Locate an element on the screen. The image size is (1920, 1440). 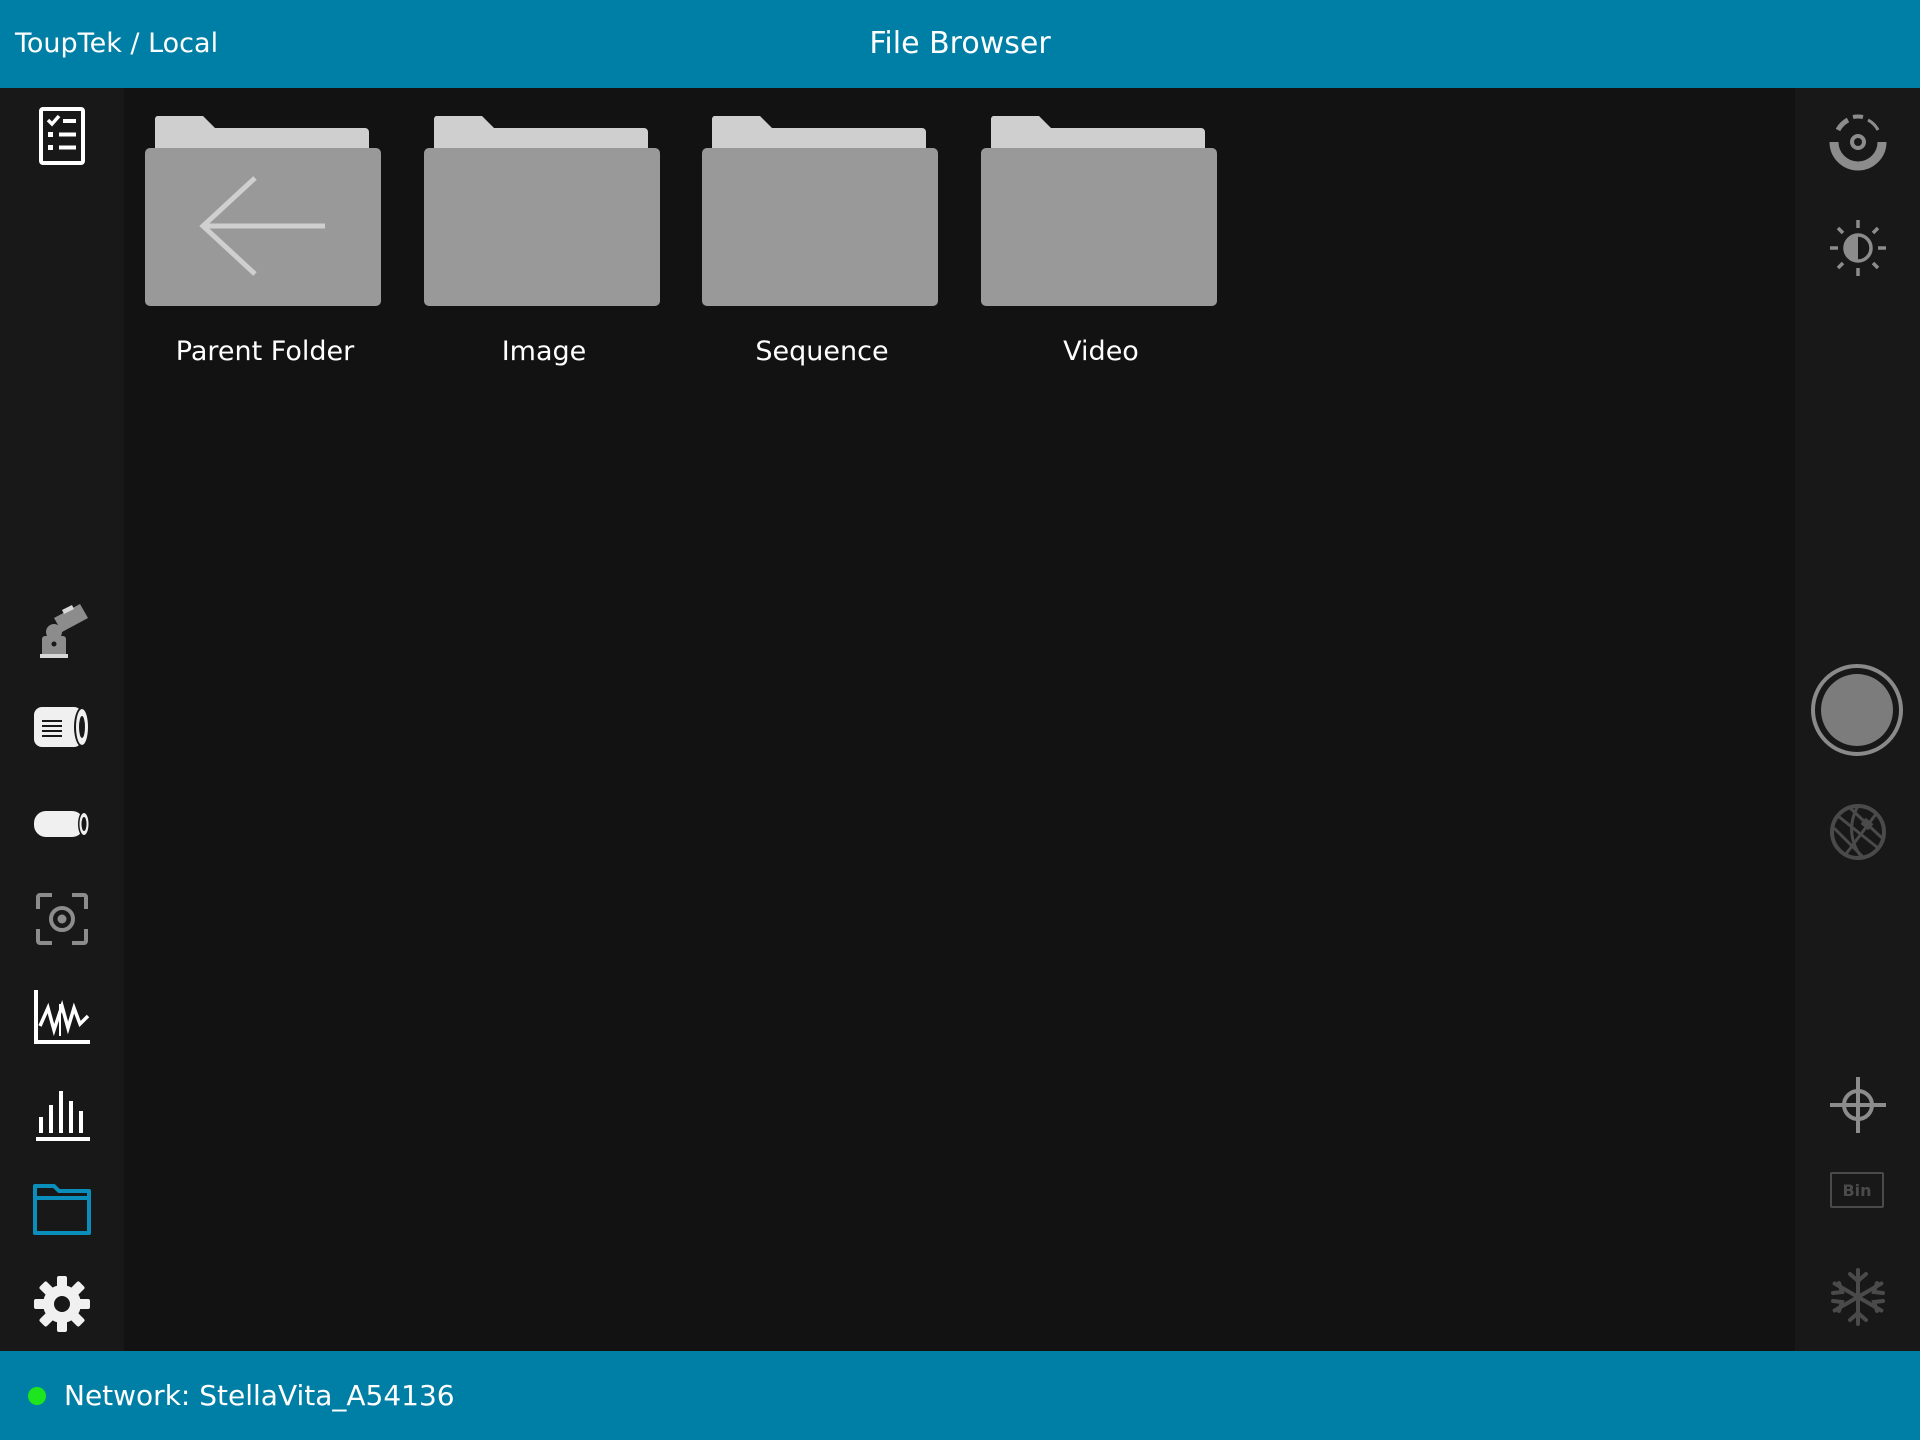
crosshair-icon is located at coordinates (1858, 1105).